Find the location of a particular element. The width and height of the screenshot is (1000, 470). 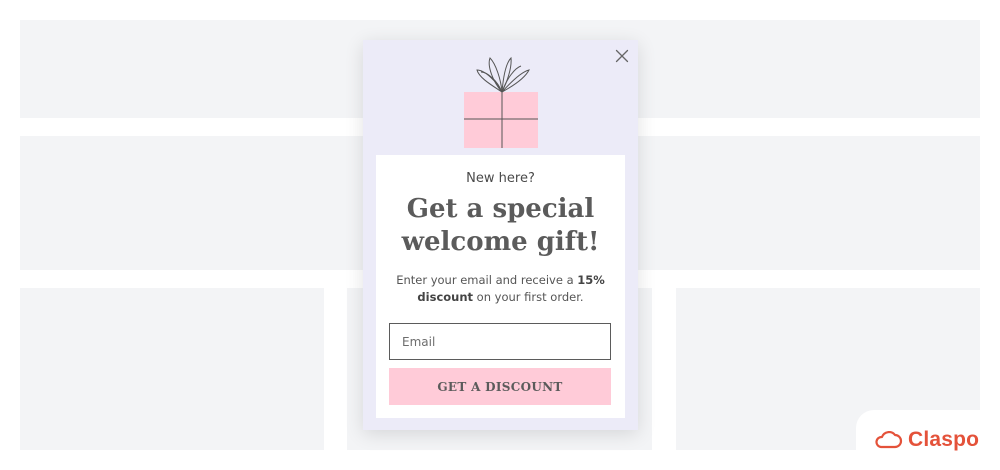

brand-badge: Claspo is located at coordinates (928, 440).